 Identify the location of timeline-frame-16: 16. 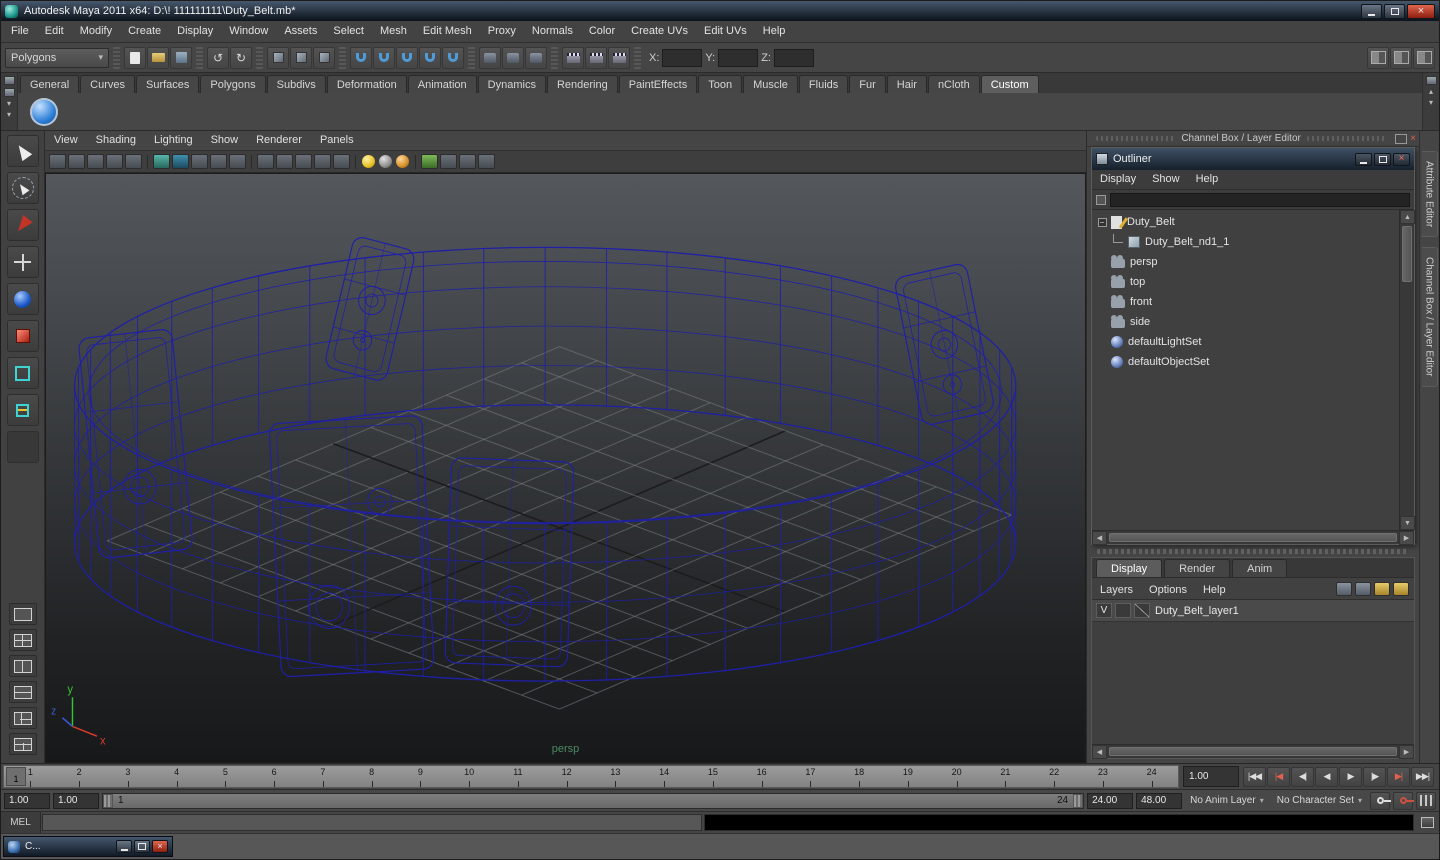
(761, 776).